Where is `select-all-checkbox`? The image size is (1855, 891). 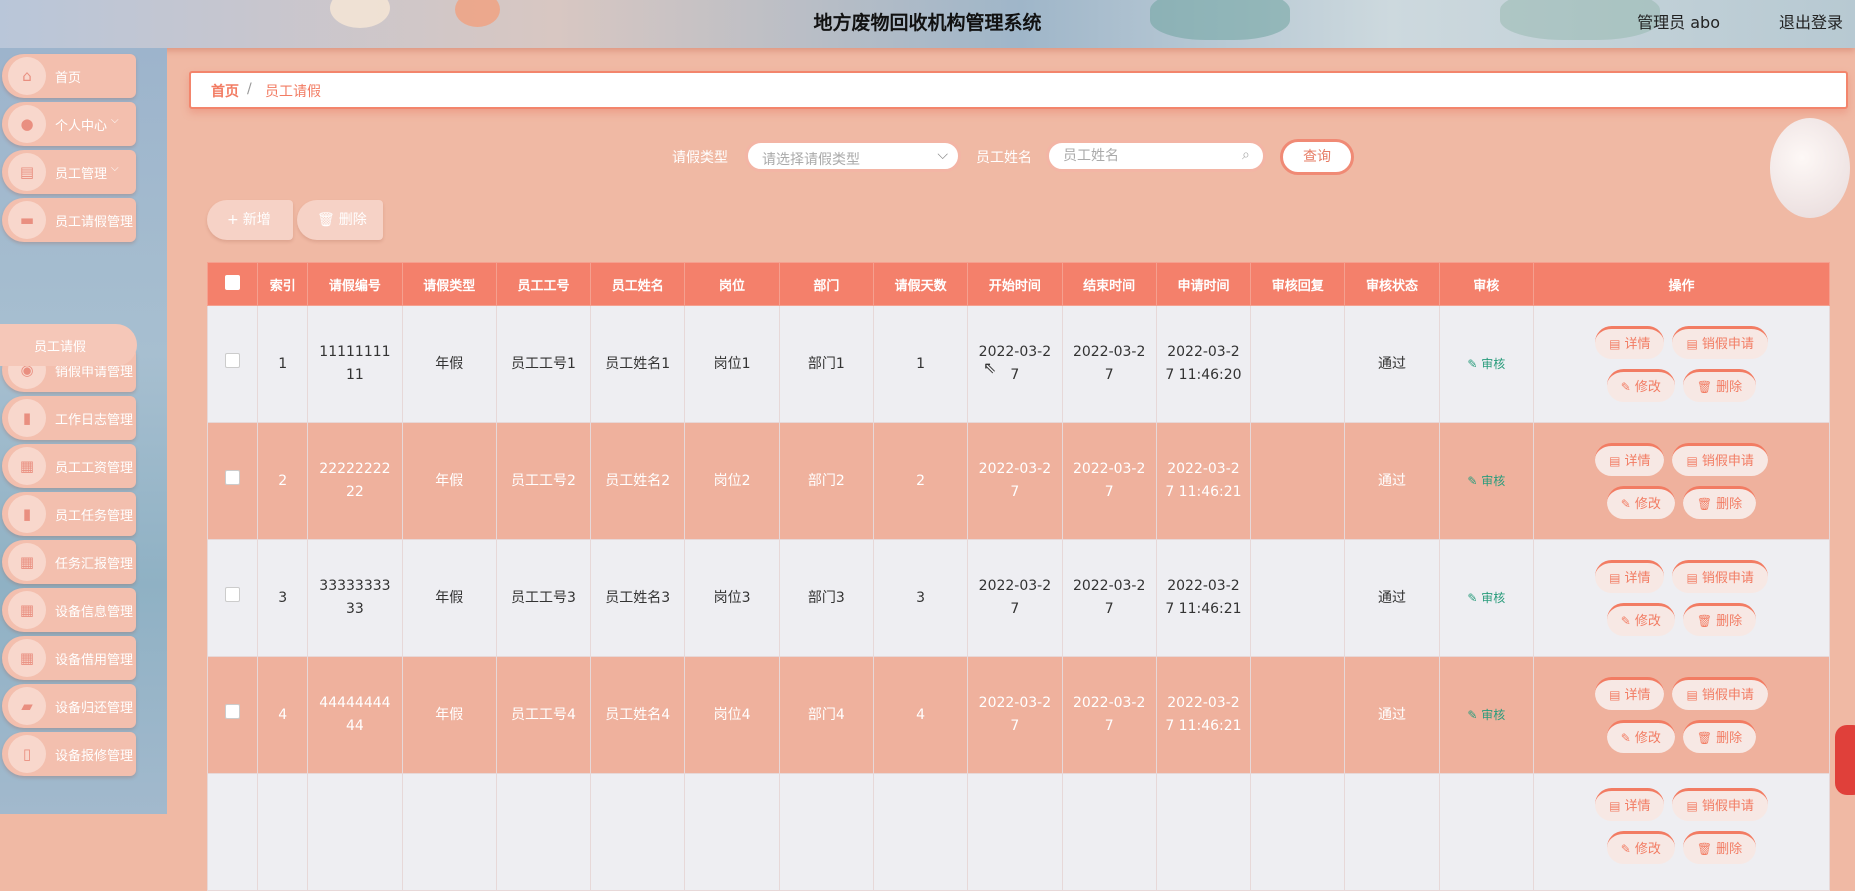 select-all-checkbox is located at coordinates (233, 282).